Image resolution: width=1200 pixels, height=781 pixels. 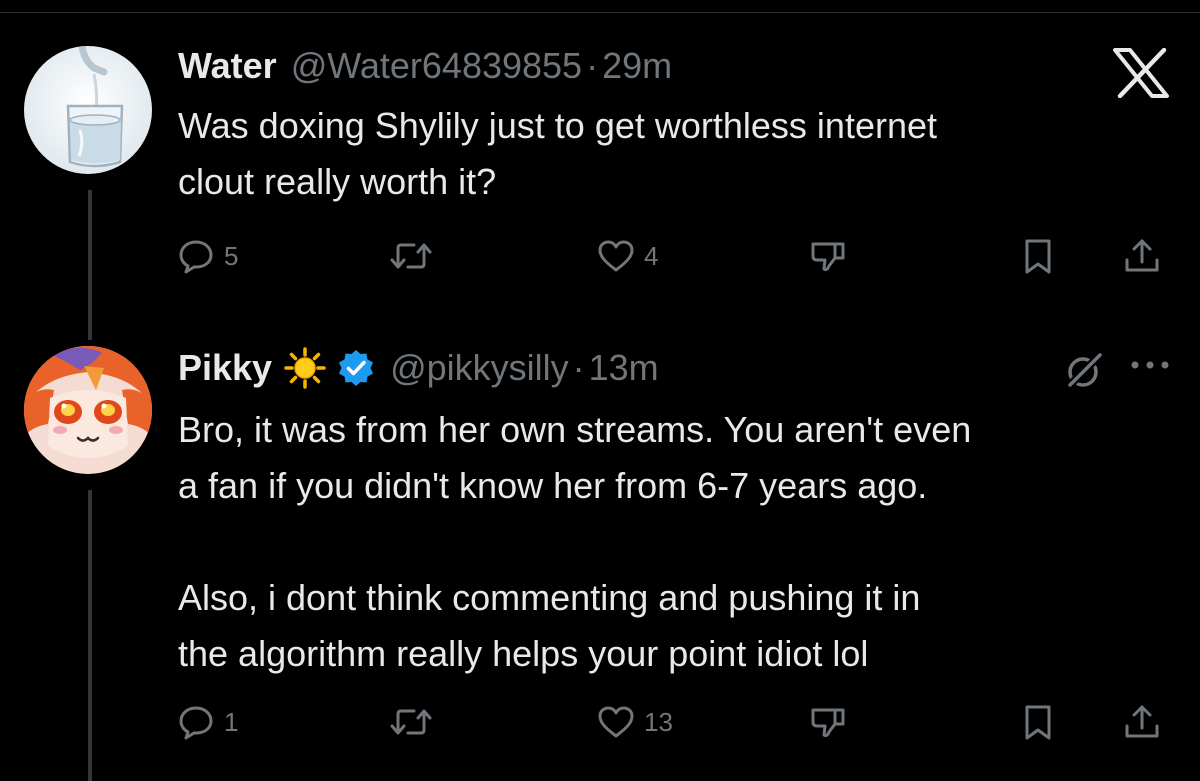 I want to click on like-button: 4, so click(x=627, y=256).